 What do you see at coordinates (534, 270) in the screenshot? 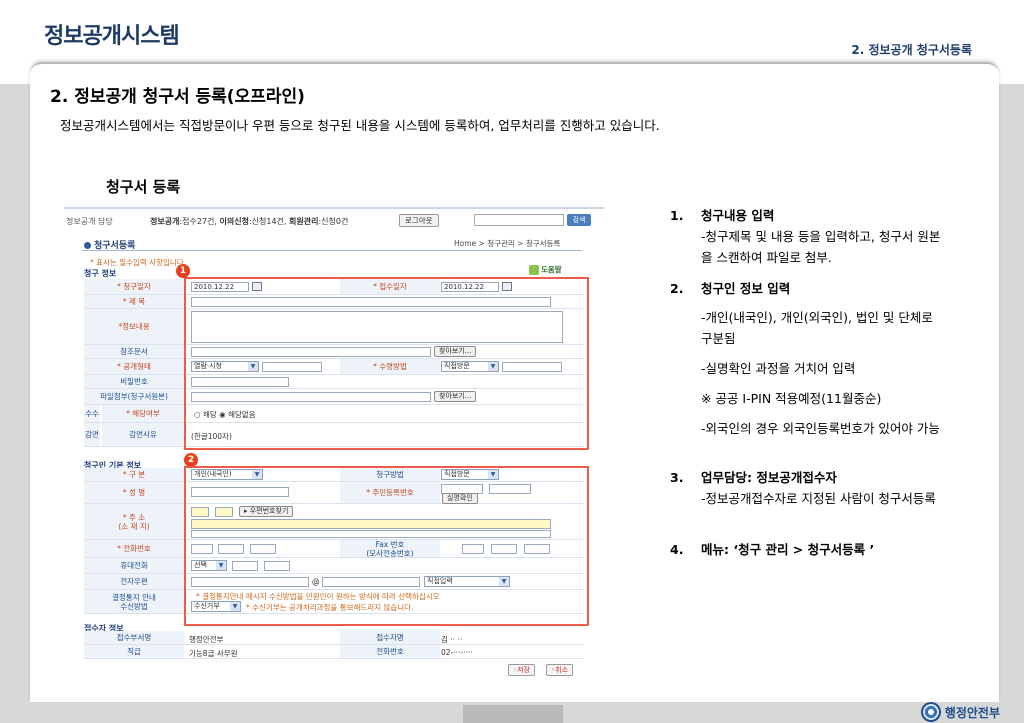
I see `help-icon` at bounding box center [534, 270].